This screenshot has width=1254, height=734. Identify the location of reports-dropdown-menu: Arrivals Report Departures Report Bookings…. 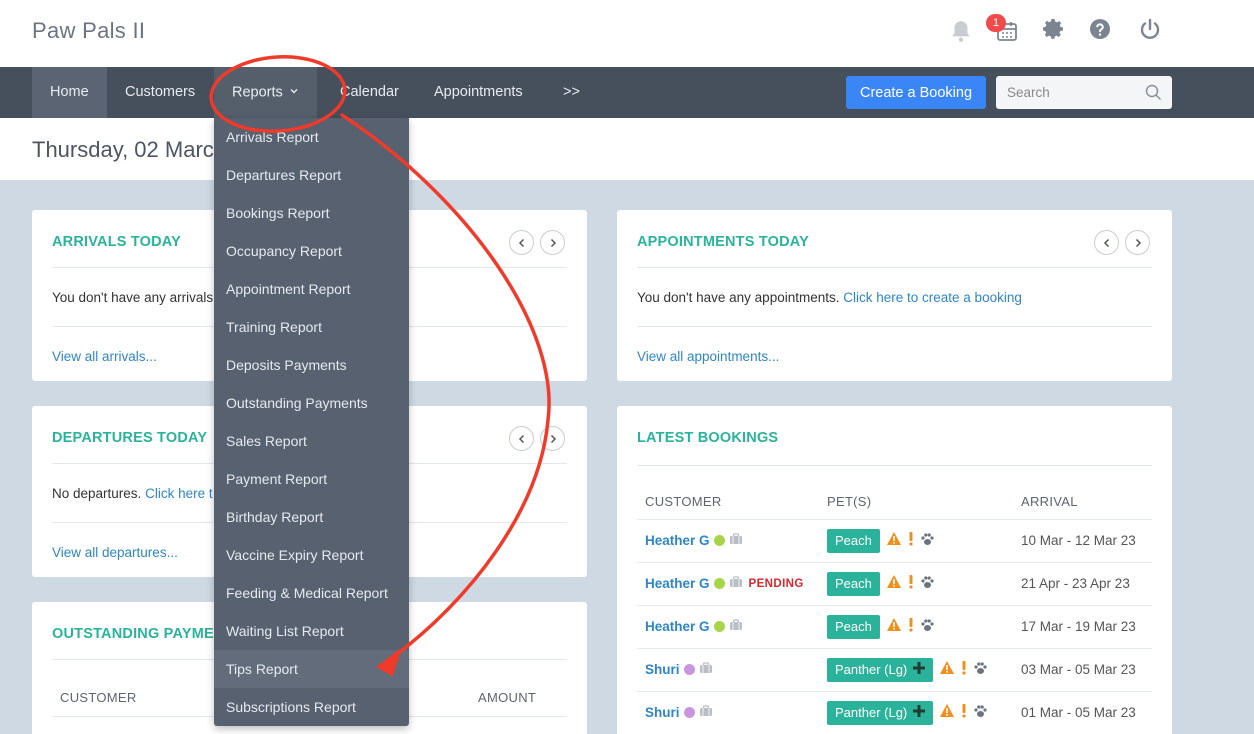
(311, 422).